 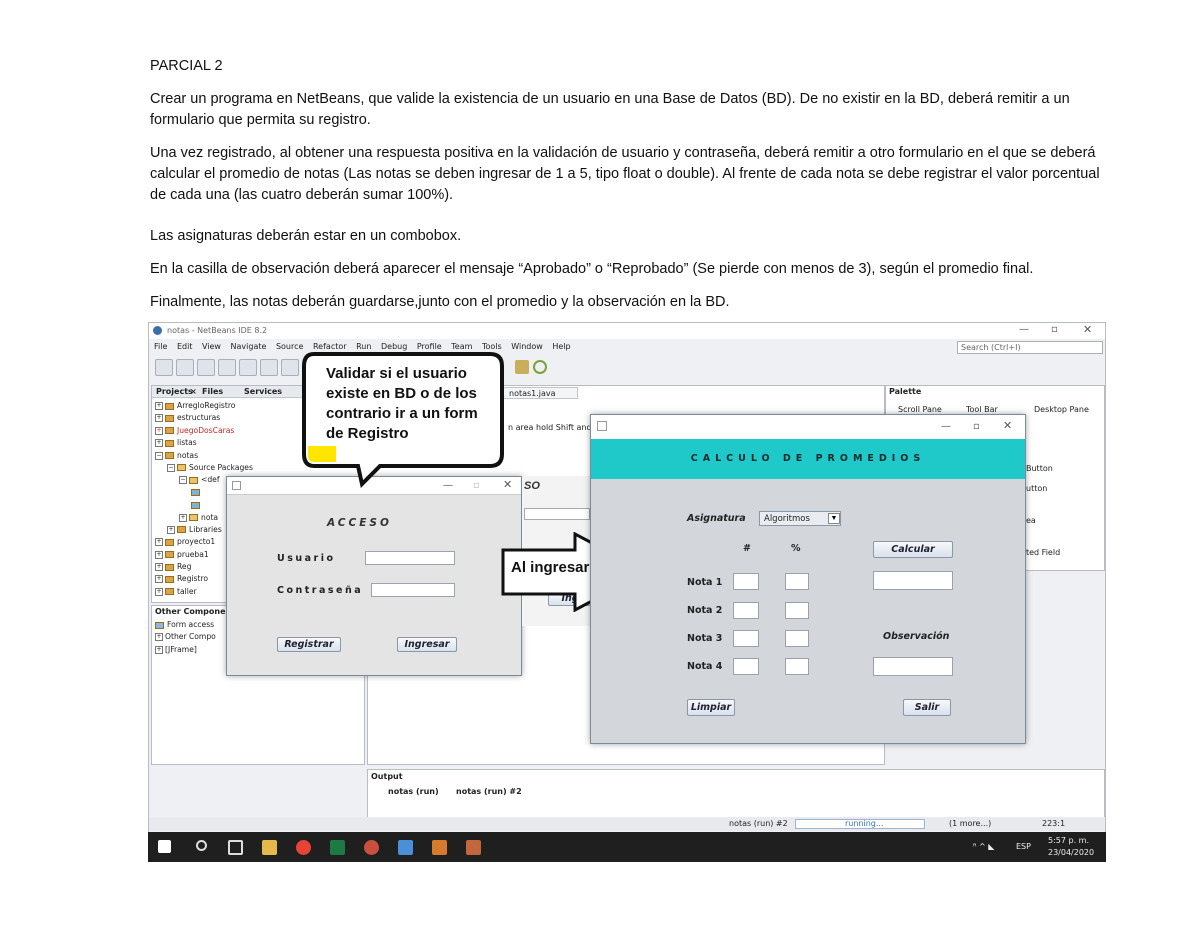 I want to click on list-item: + Other Compo, so click(x=185, y=637).